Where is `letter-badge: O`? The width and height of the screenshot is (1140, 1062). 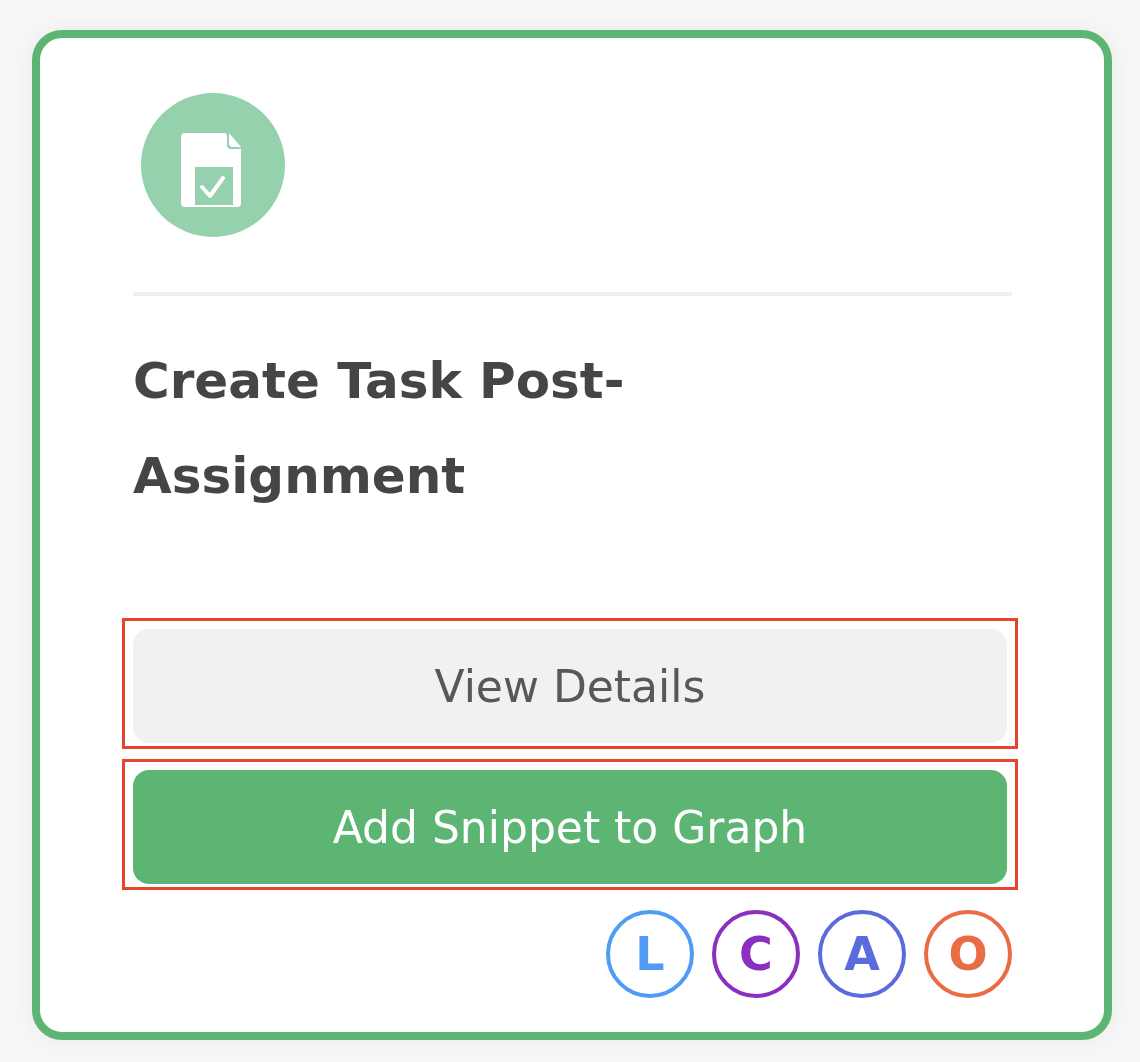 letter-badge: O is located at coordinates (968, 954).